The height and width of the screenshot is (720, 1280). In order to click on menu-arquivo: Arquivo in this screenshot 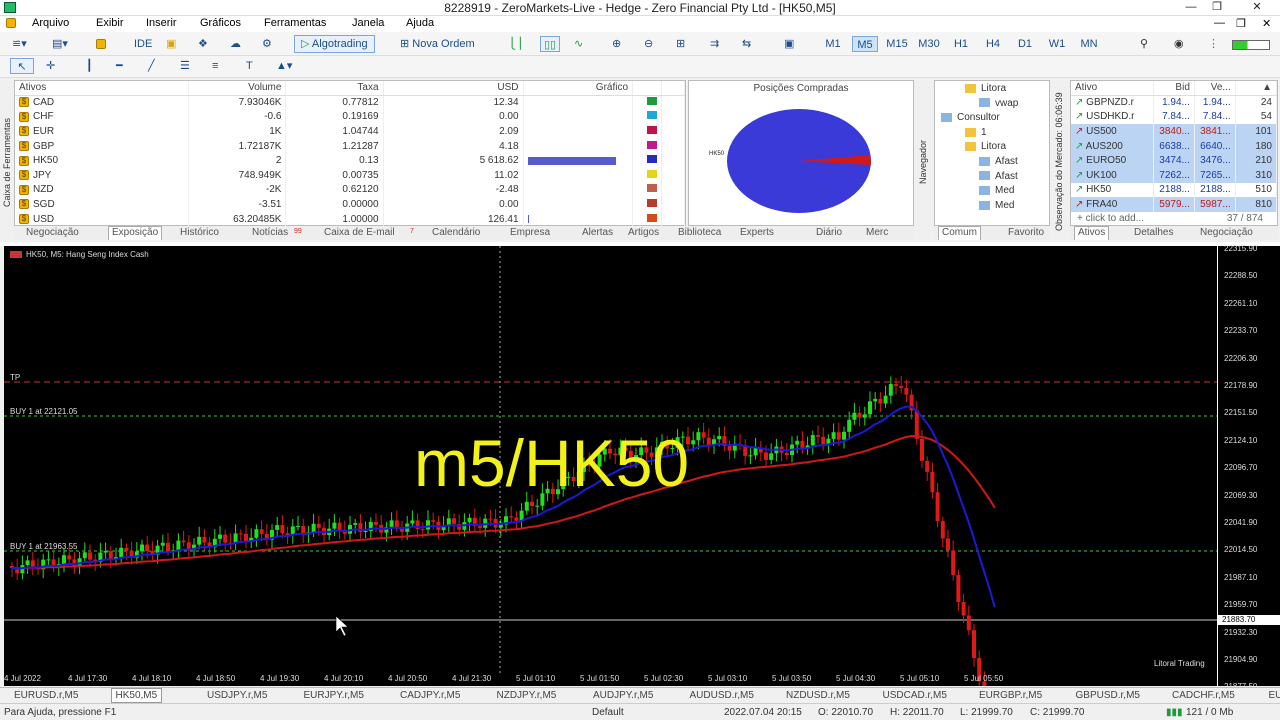, I will do `click(50, 23)`.